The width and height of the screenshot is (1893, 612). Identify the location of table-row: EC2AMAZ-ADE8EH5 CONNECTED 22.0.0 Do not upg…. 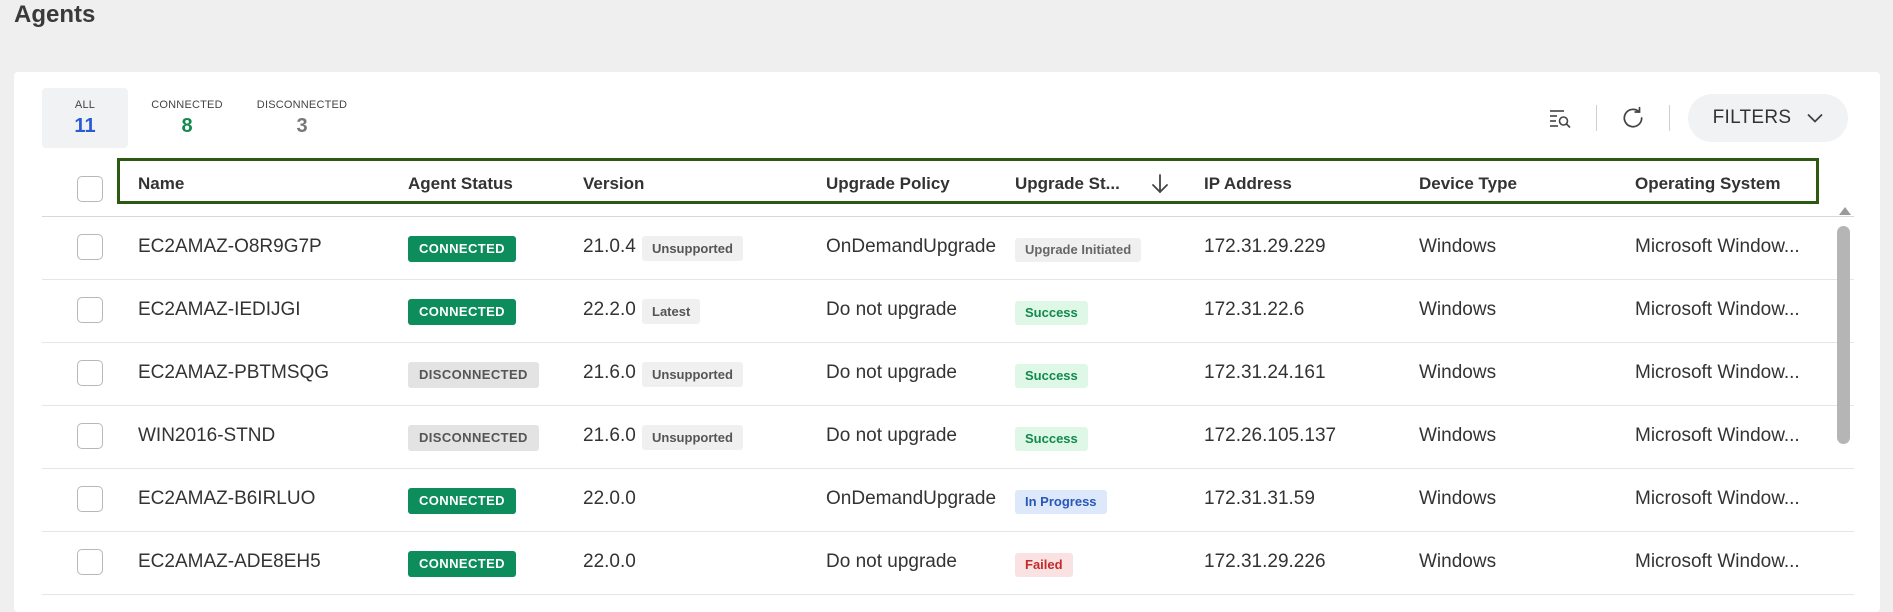
(948, 563).